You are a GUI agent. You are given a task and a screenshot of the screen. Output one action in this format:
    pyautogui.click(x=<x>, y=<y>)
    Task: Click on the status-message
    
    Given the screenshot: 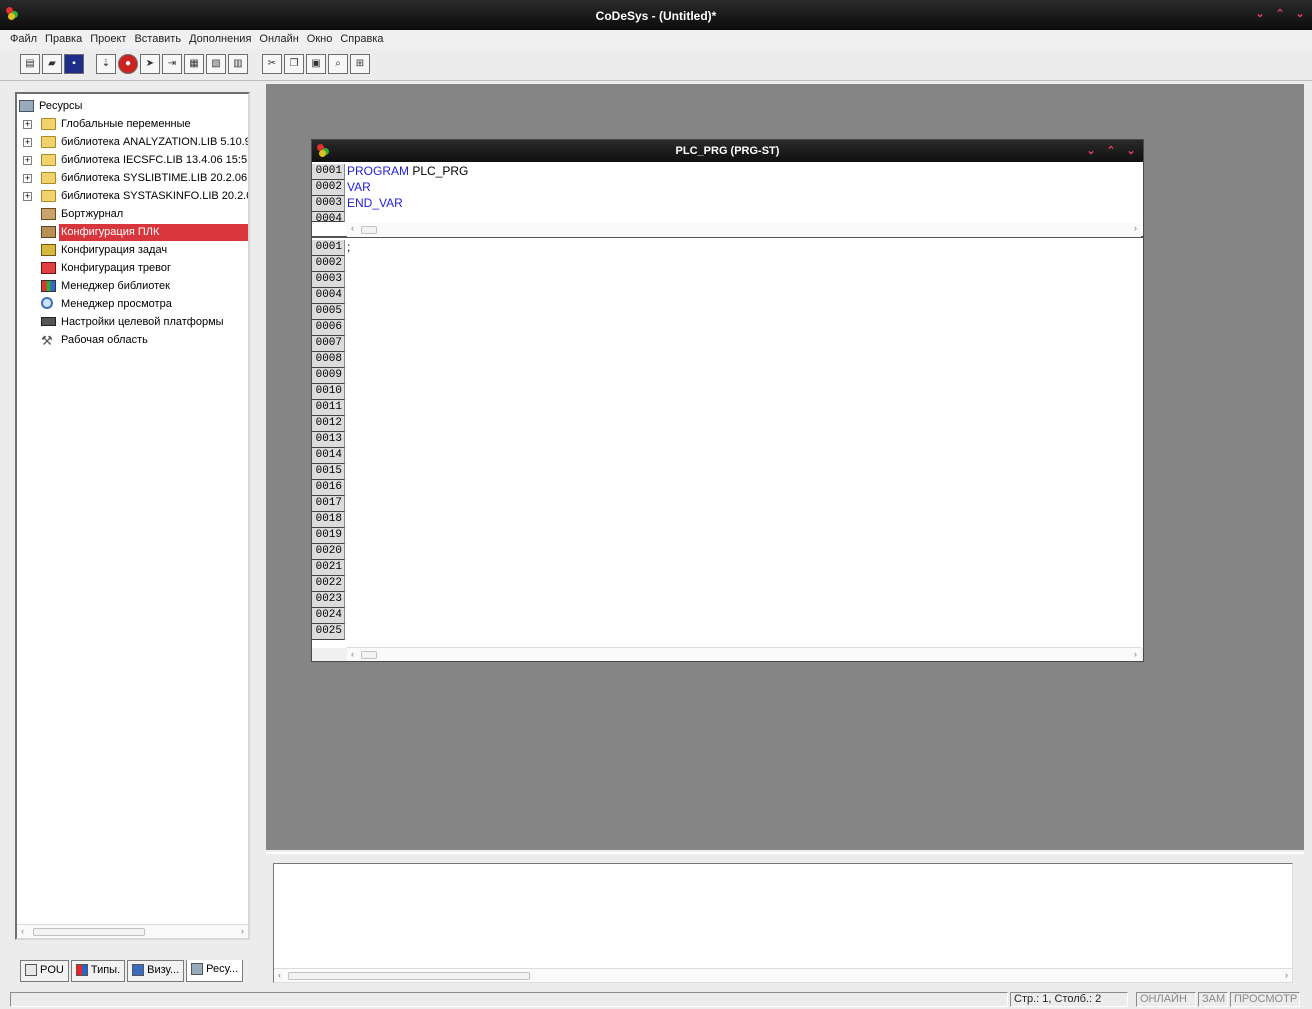 What is the action you would take?
    pyautogui.click(x=509, y=999)
    